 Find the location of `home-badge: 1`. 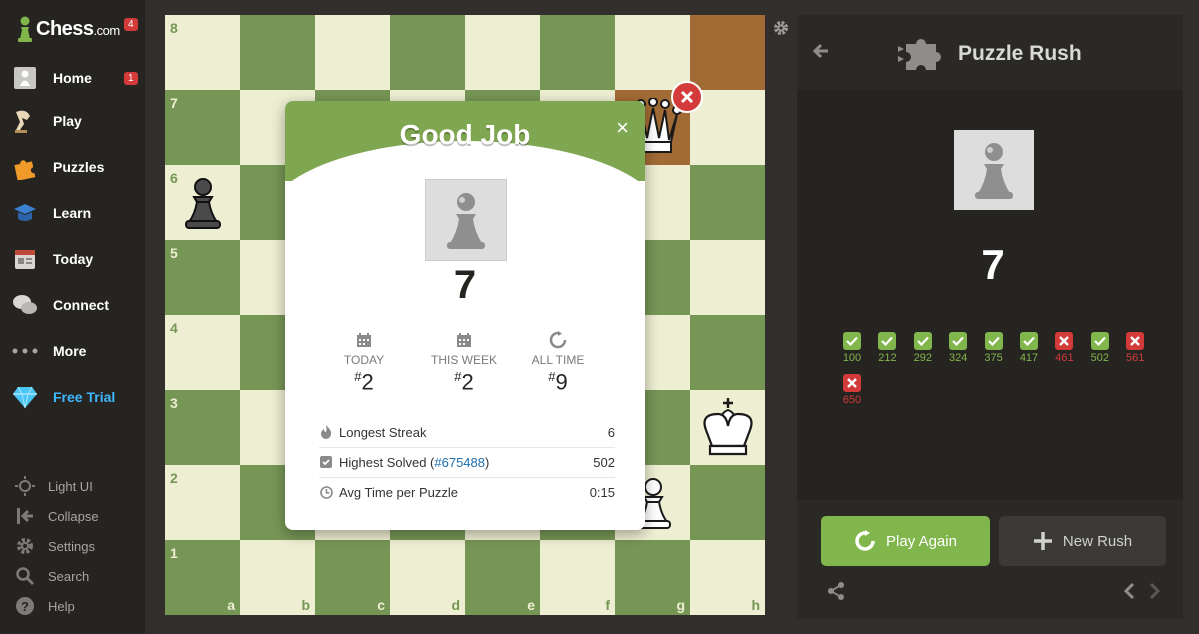

home-badge: 1 is located at coordinates (131, 78).